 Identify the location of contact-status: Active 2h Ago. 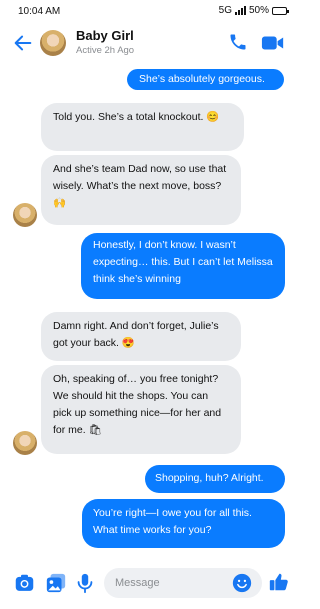
(105, 50).